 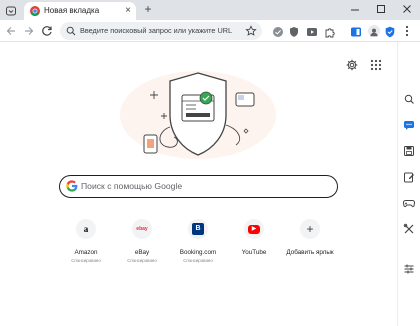 I want to click on shortcut-ebay: ebay eBay Спонсировано, so click(x=142, y=247).